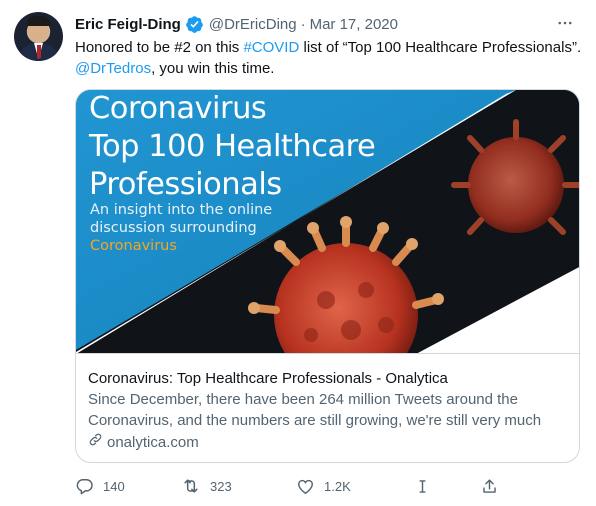 The image size is (596, 506). What do you see at coordinates (206, 486) in the screenshot?
I see `retweet-button: 323` at bounding box center [206, 486].